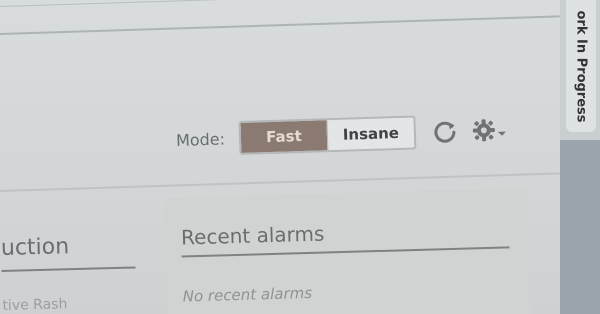 This screenshot has width=600, height=314. What do you see at coordinates (501, 133) in the screenshot?
I see `chevron-down-icon` at bounding box center [501, 133].